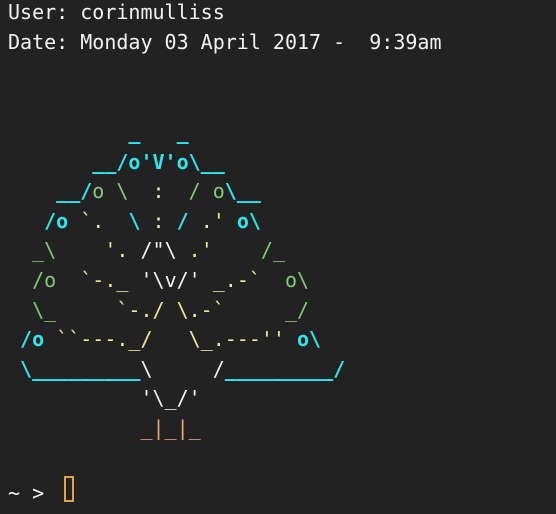  Describe the element at coordinates (140, 309) in the screenshot. I see `art-segment: `-./ \.-`` at that location.